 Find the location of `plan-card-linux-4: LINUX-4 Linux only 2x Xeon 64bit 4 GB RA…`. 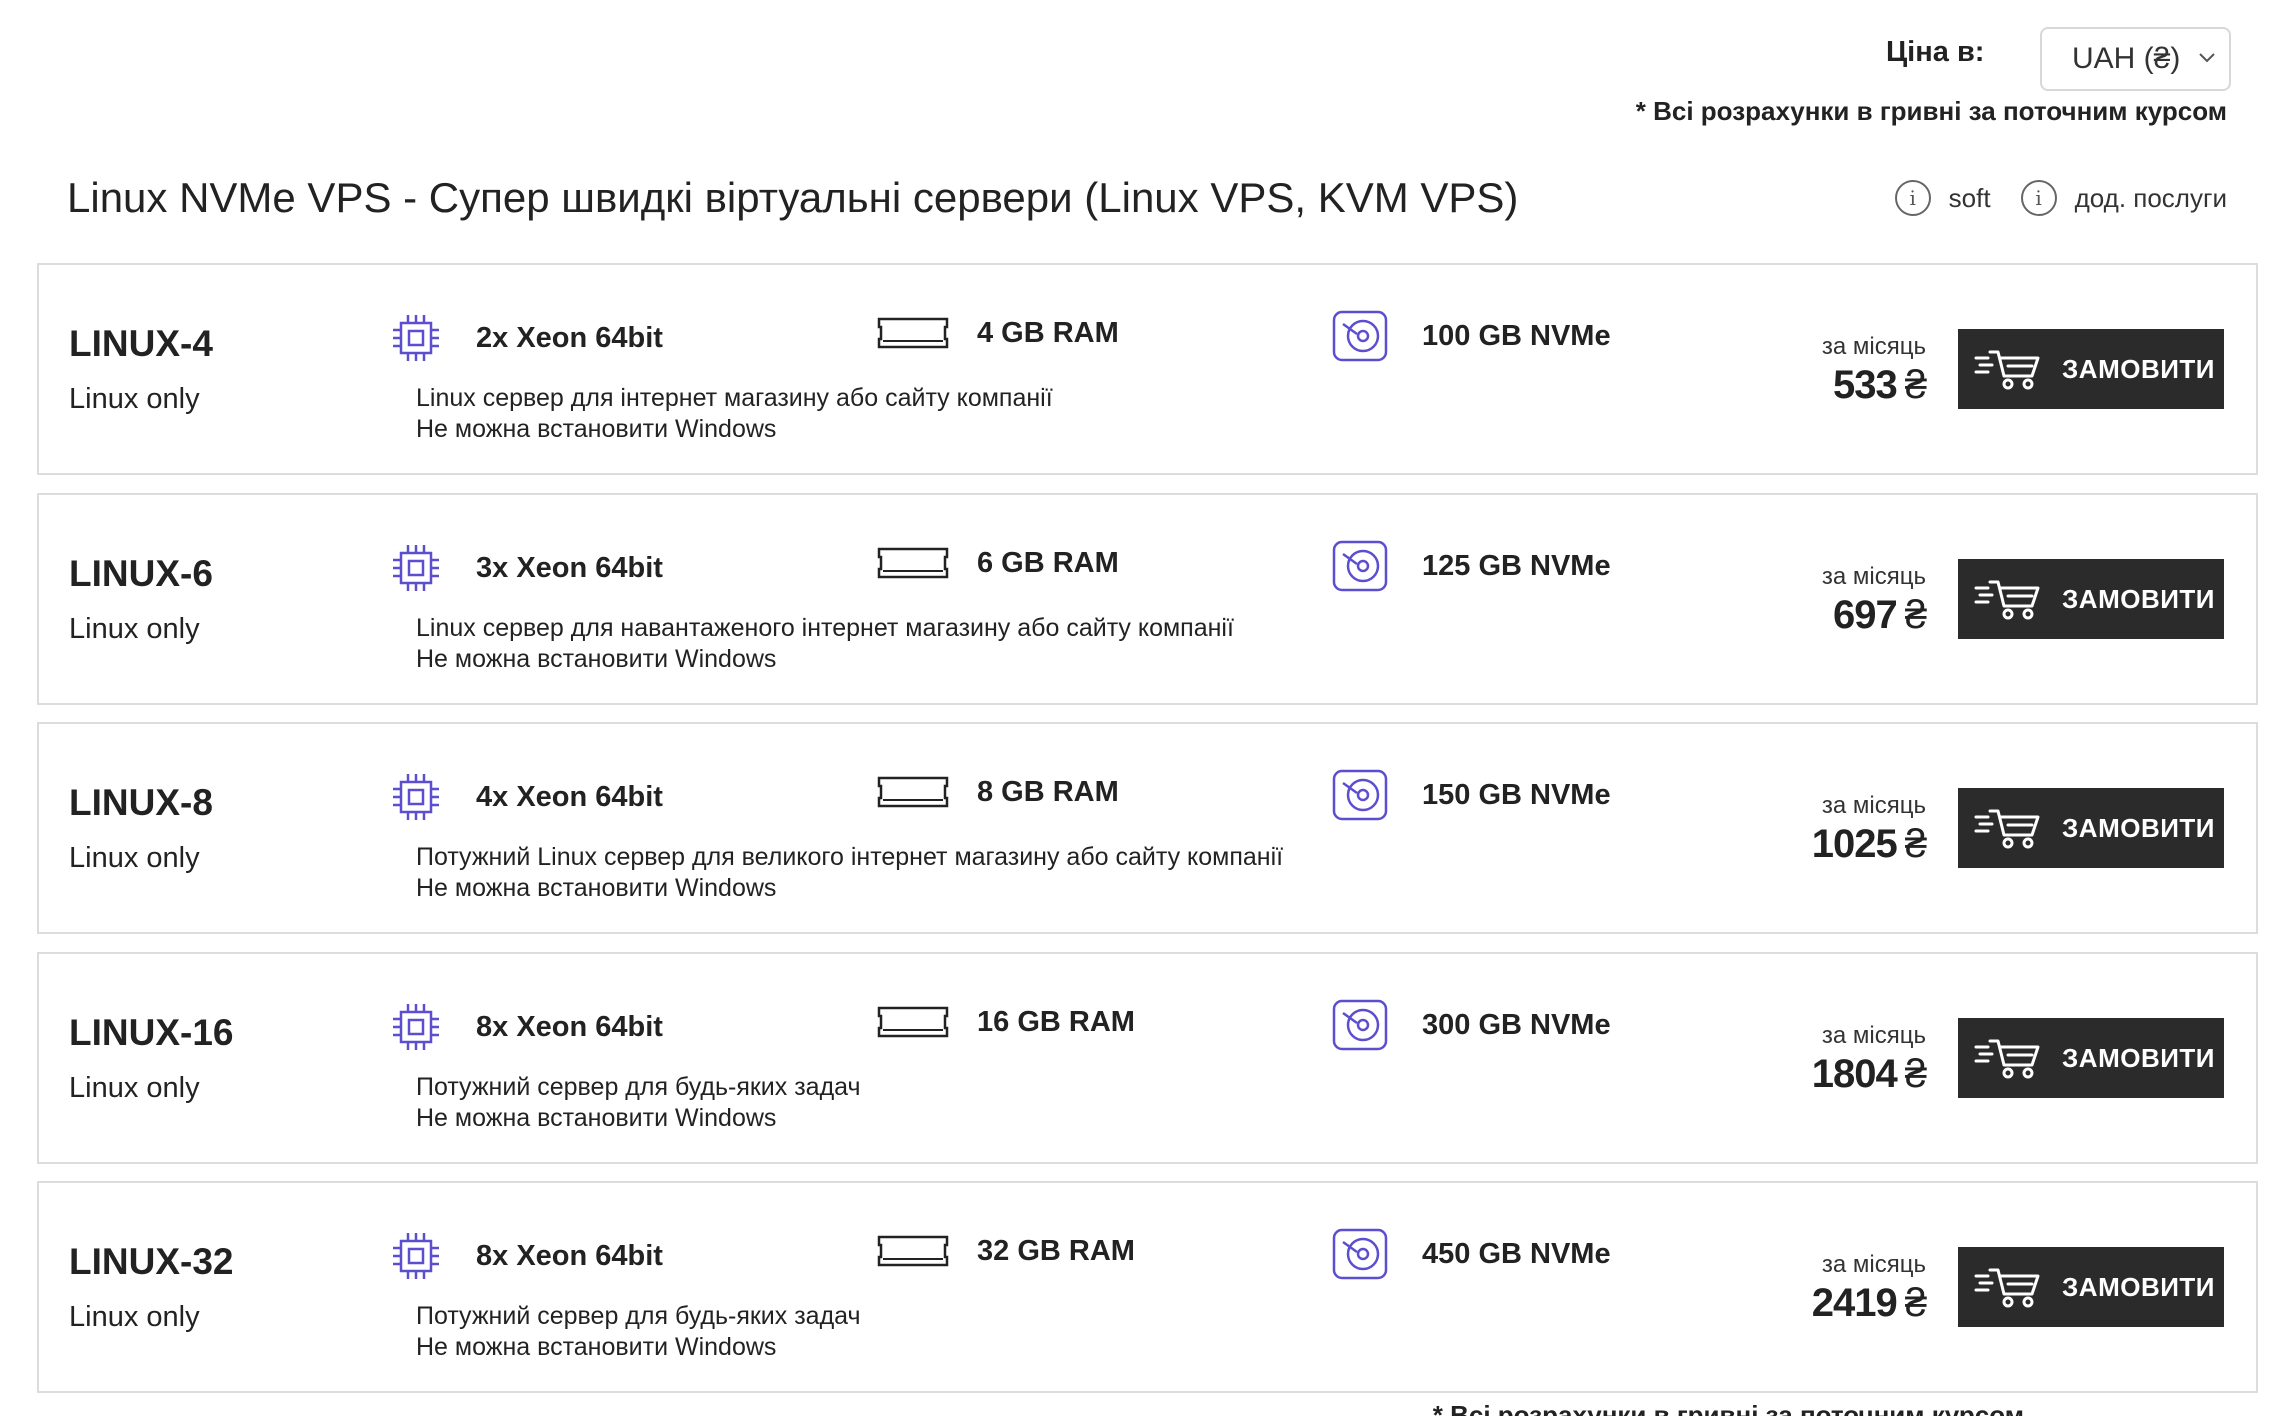

plan-card-linux-4: LINUX-4 Linux only 2x Xeon 64bit 4 GB RA… is located at coordinates (1147, 369).